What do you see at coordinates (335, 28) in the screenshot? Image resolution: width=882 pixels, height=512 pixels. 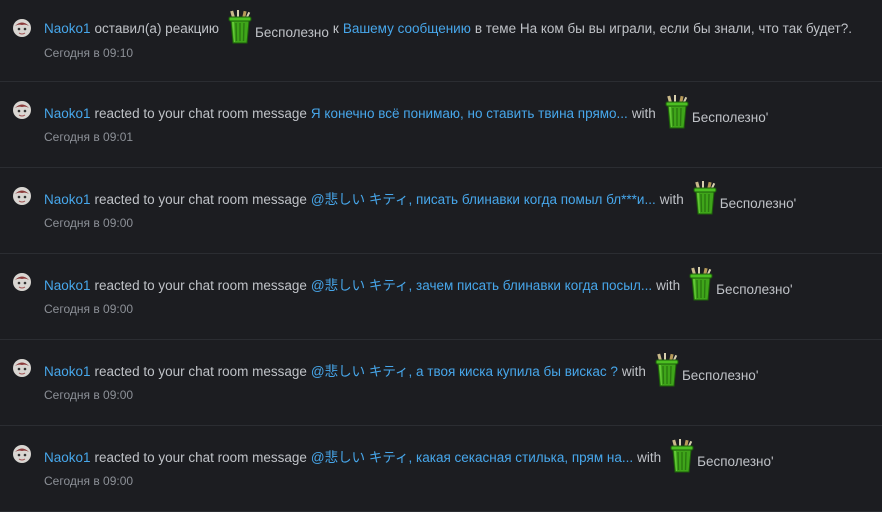 I see `preposition-text: к` at bounding box center [335, 28].